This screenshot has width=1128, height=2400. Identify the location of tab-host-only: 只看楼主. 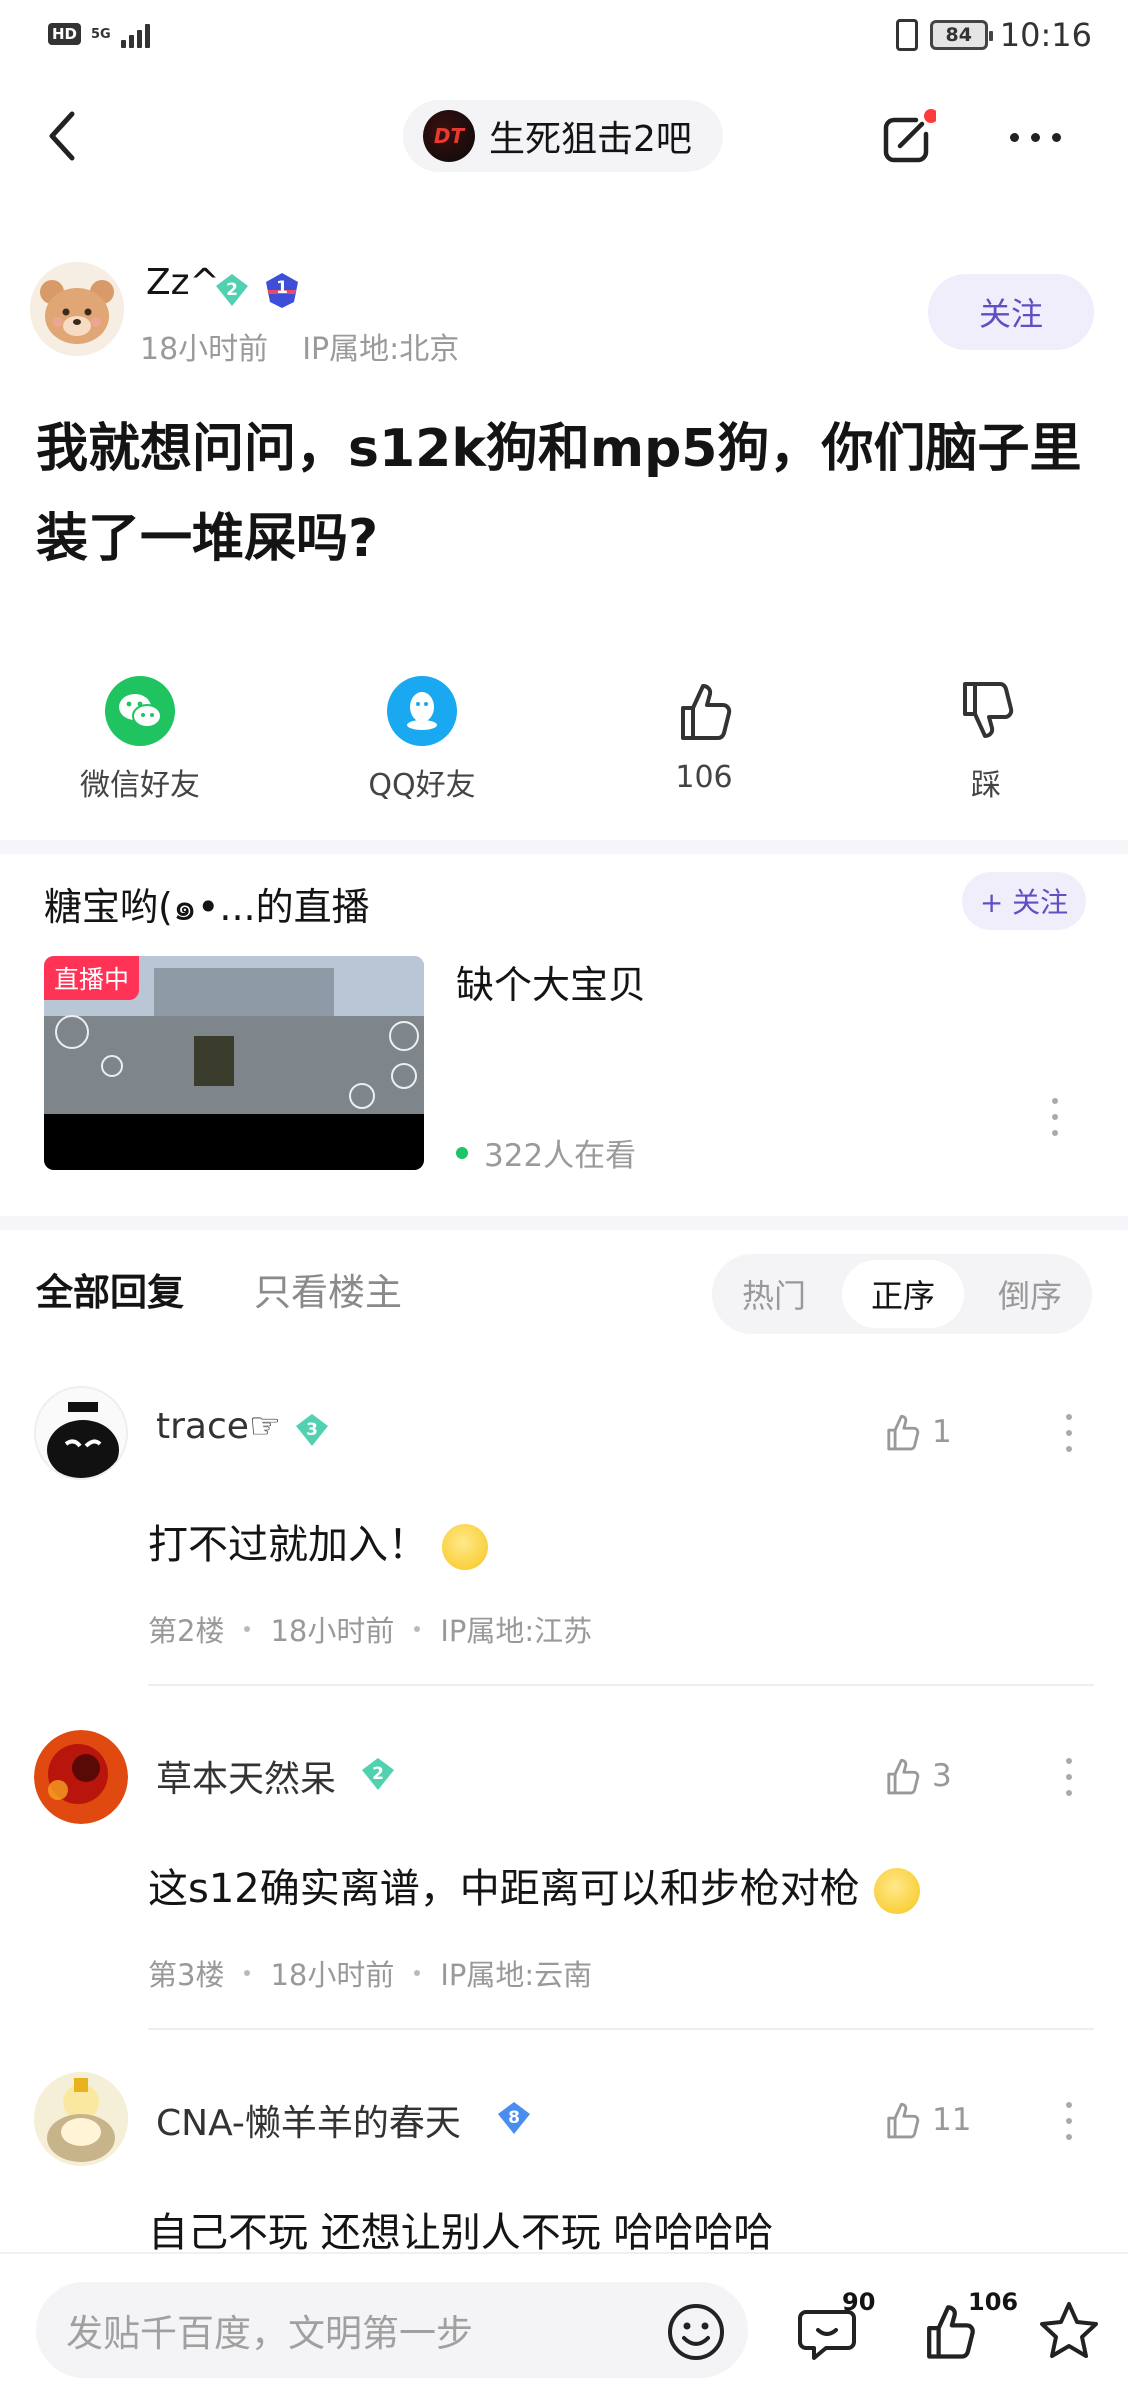
(328, 1289).